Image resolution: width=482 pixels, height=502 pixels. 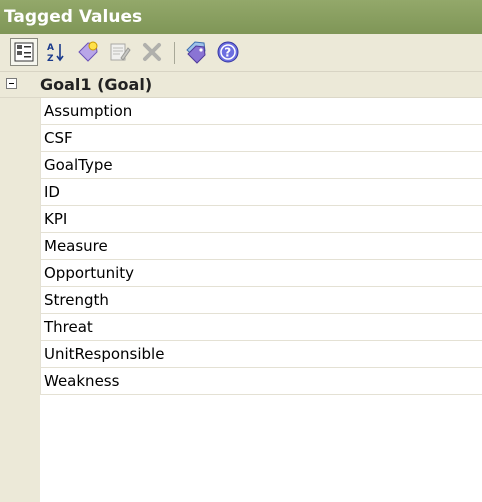 I want to click on property-row: Strength, so click(x=261, y=300).